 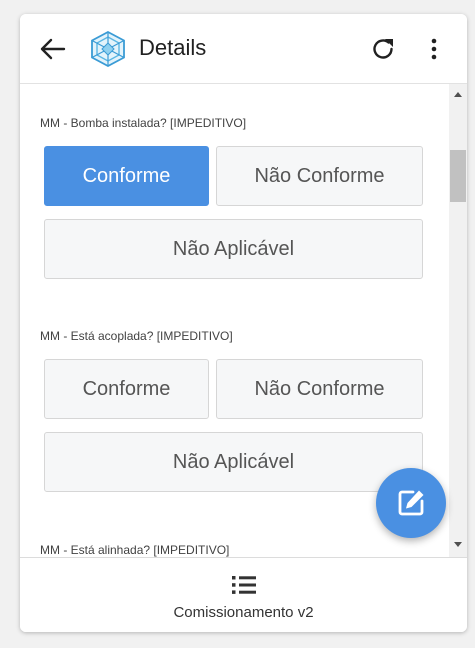 What do you see at coordinates (458, 544) in the screenshot?
I see `scroll-down-arrow-icon` at bounding box center [458, 544].